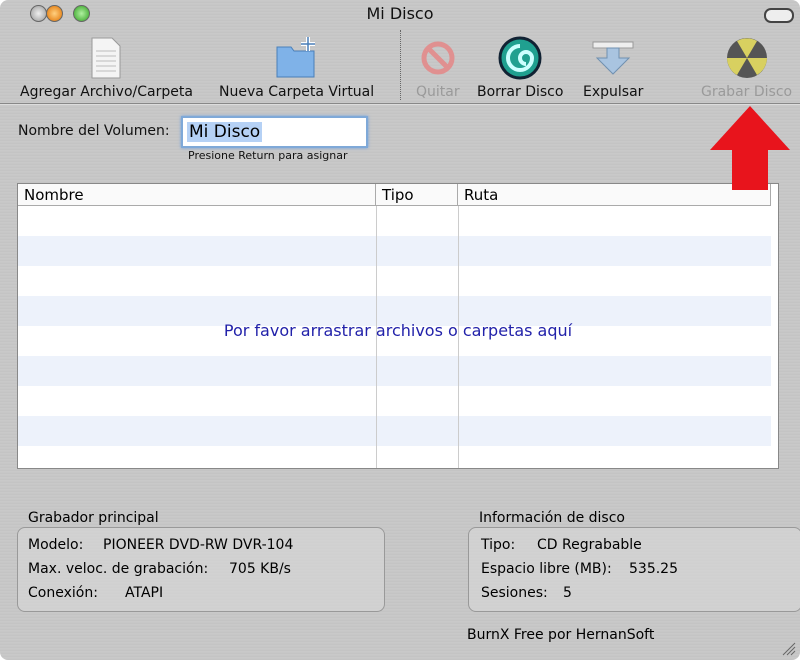 Image resolution: width=800 pixels, height=660 pixels. Describe the element at coordinates (260, 569) in the screenshot. I see `speed-value: 705 KB/s` at that location.